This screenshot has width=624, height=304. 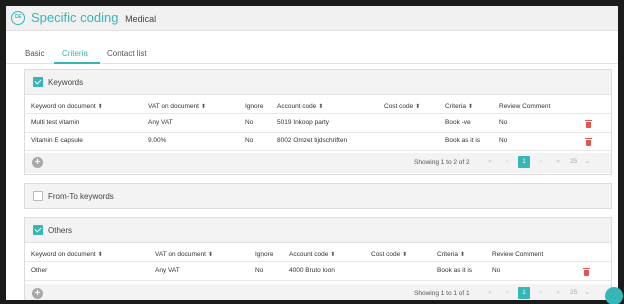 I want to click on keywords-header: Keywords, so click(x=318, y=82).